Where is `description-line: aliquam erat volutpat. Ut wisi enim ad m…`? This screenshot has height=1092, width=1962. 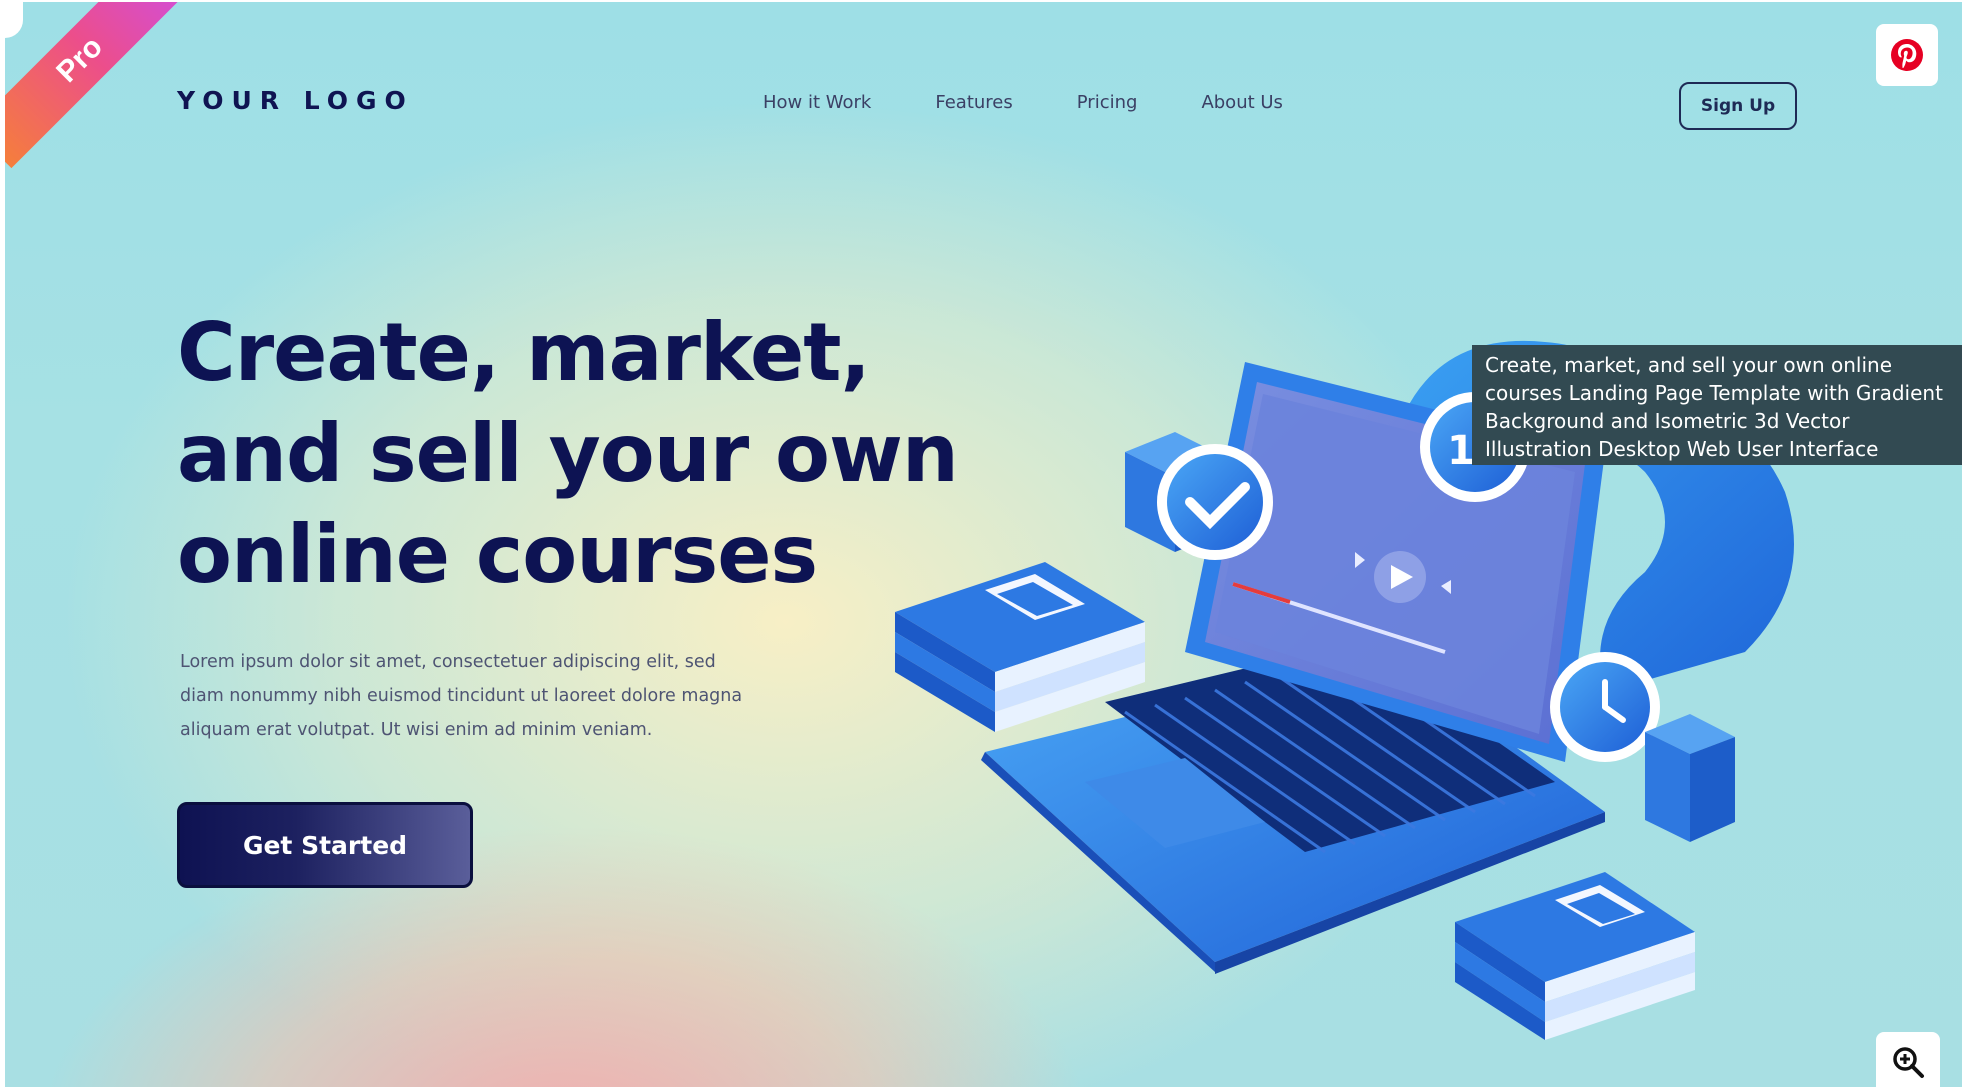
description-line: aliquam erat volutpat. Ut wisi enim ad m… is located at coordinates (416, 730).